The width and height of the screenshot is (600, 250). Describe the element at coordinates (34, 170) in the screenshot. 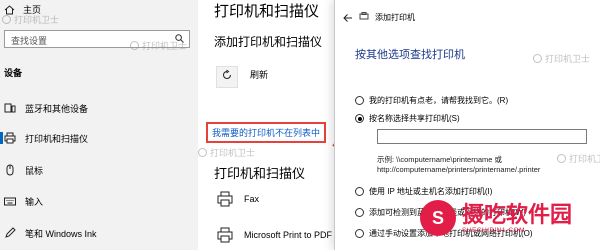

I see `sidebar-item-label: 鼠标` at that location.